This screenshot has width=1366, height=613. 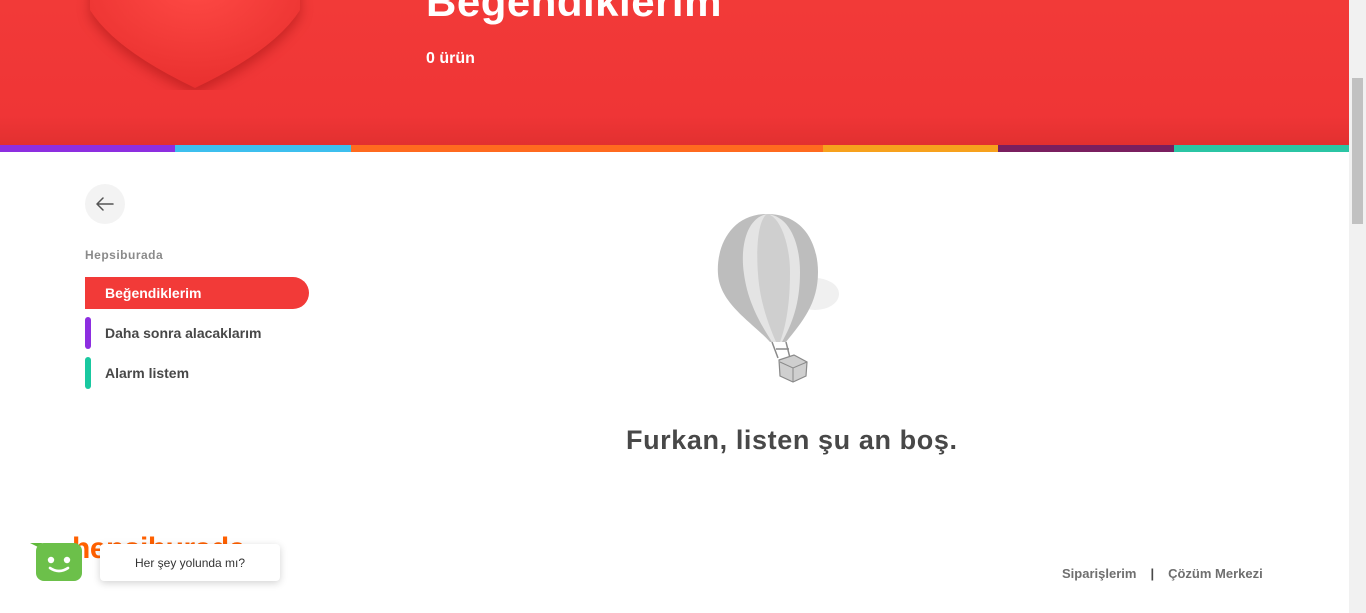 I want to click on scrollbar-thumb, so click(x=1357, y=151).